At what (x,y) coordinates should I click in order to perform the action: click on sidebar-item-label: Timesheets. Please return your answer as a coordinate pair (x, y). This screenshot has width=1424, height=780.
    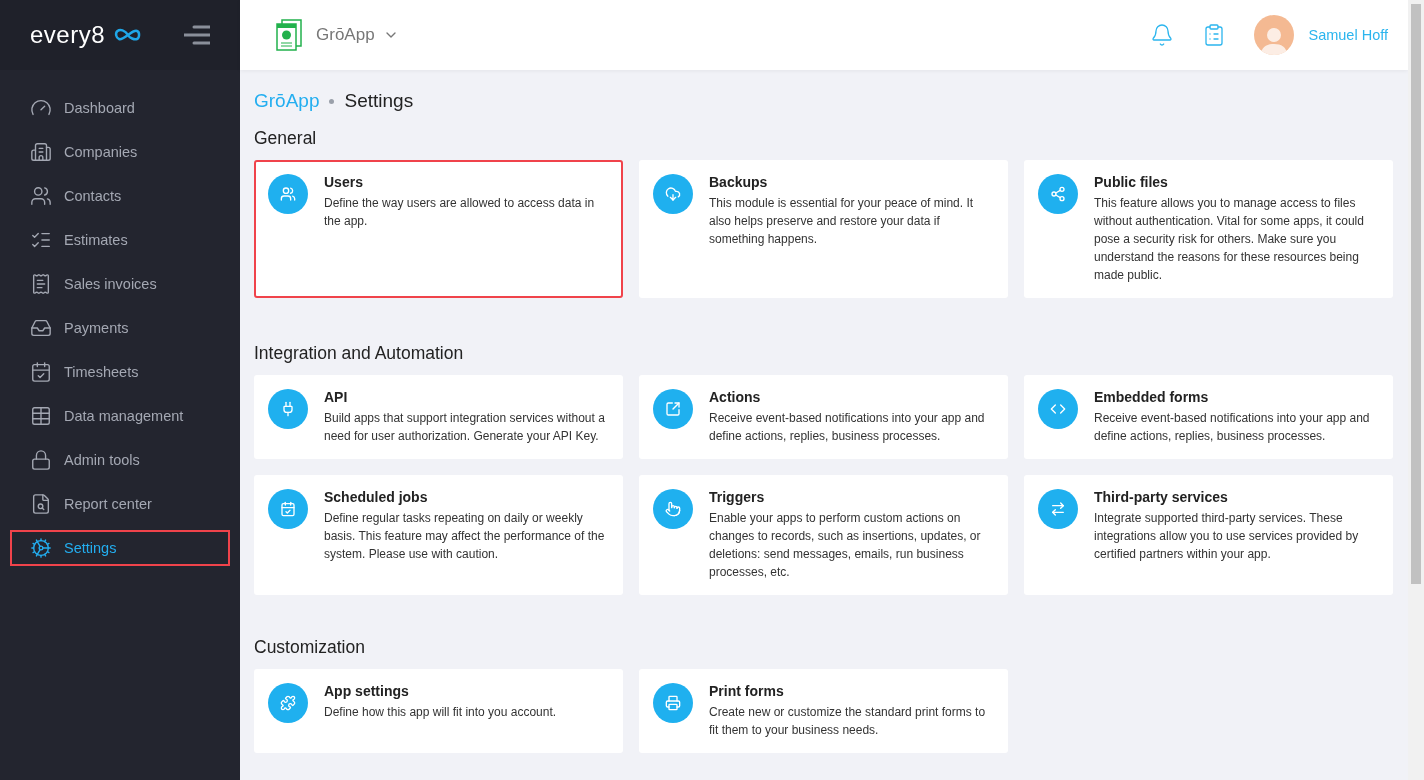
    Looking at the image, I should click on (101, 372).